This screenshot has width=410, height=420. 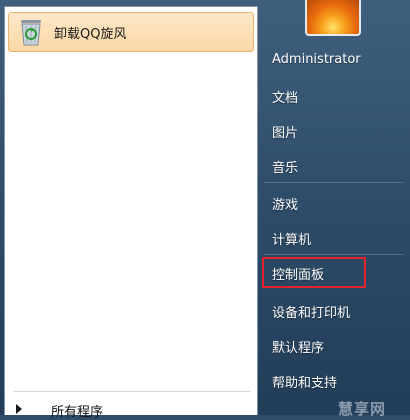 I want to click on triangle-right-icon, so click(x=20, y=410).